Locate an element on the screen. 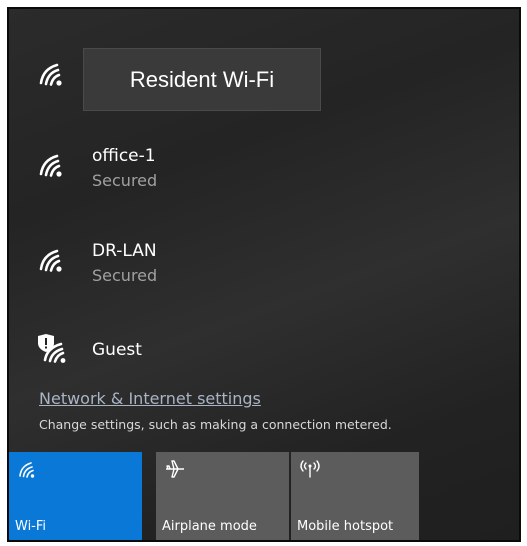  network-item-dr-lan: DR-LAN Secured is located at coordinates (264, 264).